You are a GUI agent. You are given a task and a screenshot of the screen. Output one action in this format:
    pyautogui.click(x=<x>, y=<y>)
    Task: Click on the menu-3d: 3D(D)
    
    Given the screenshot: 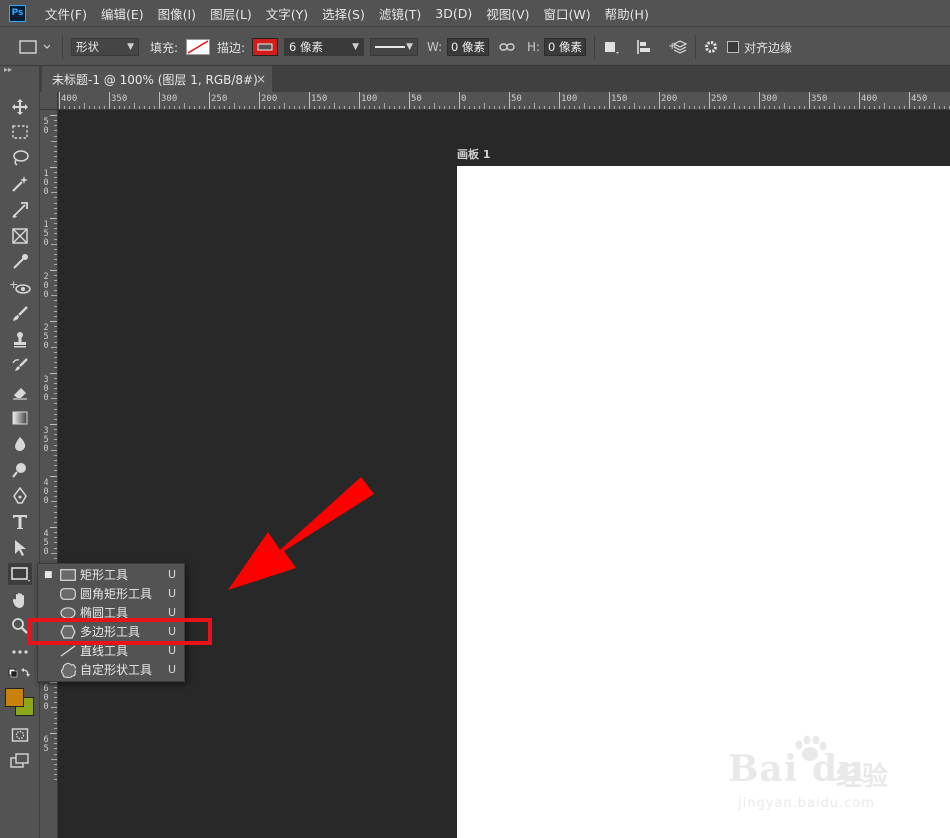 What is the action you would take?
    pyautogui.click(x=453, y=13)
    